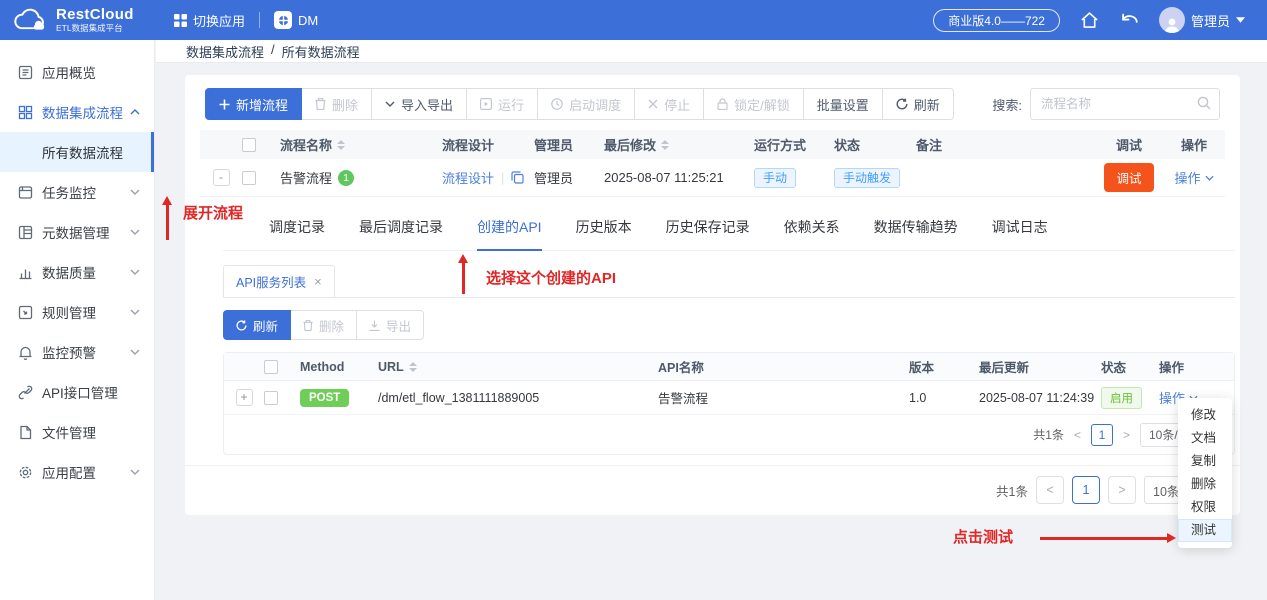 Image resolution: width=1267 pixels, height=600 pixels. What do you see at coordinates (318, 281) in the screenshot?
I see `close-icon: ×` at bounding box center [318, 281].